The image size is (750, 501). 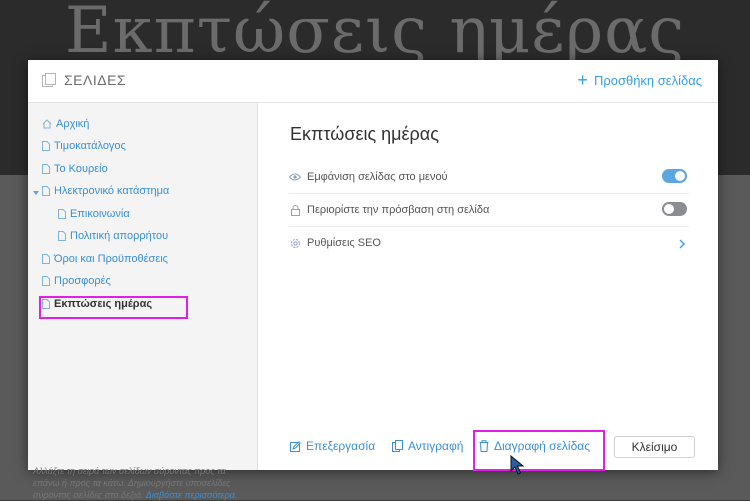 I want to click on sidebar-item-contact: Επικοινωνία, so click(x=94, y=214).